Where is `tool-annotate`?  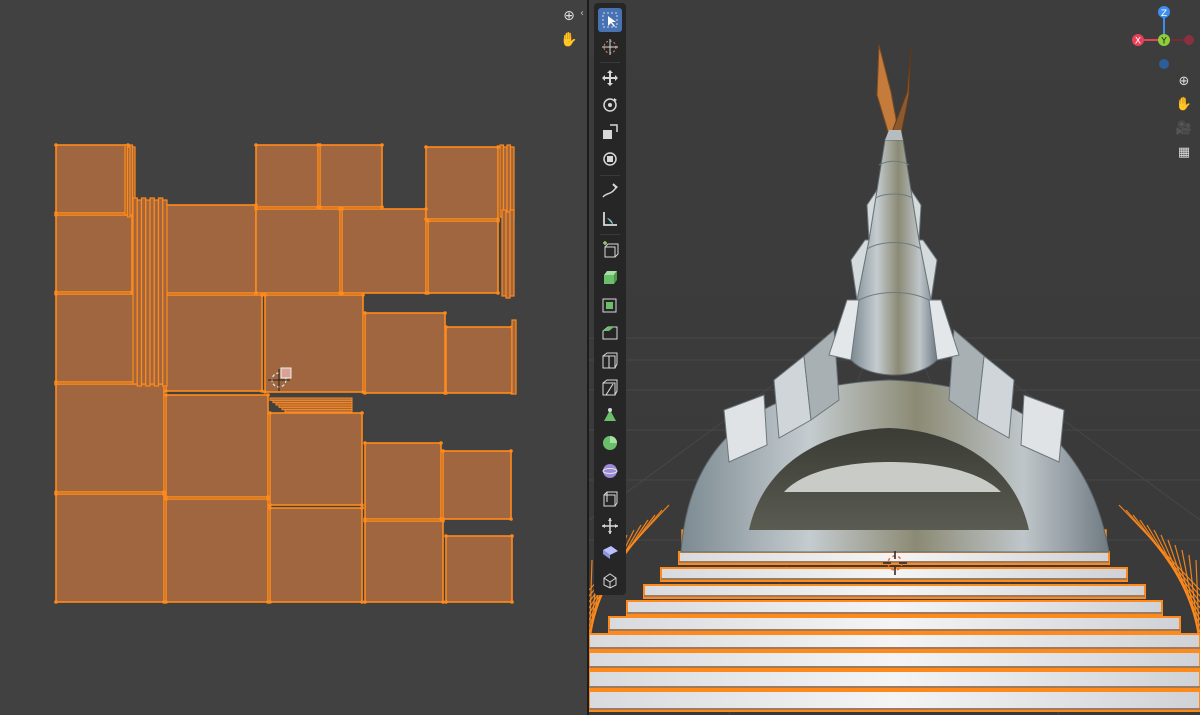
tool-annotate is located at coordinates (610, 191).